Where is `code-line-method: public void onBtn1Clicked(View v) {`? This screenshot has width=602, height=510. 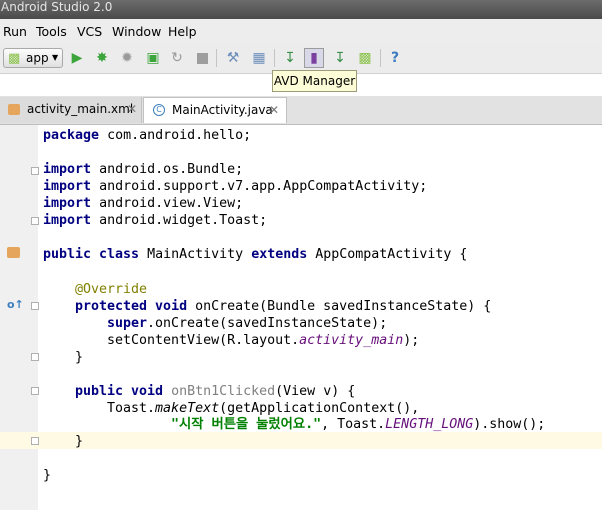
code-line-method: public void onBtn1Clicked(View v) { is located at coordinates (215, 391).